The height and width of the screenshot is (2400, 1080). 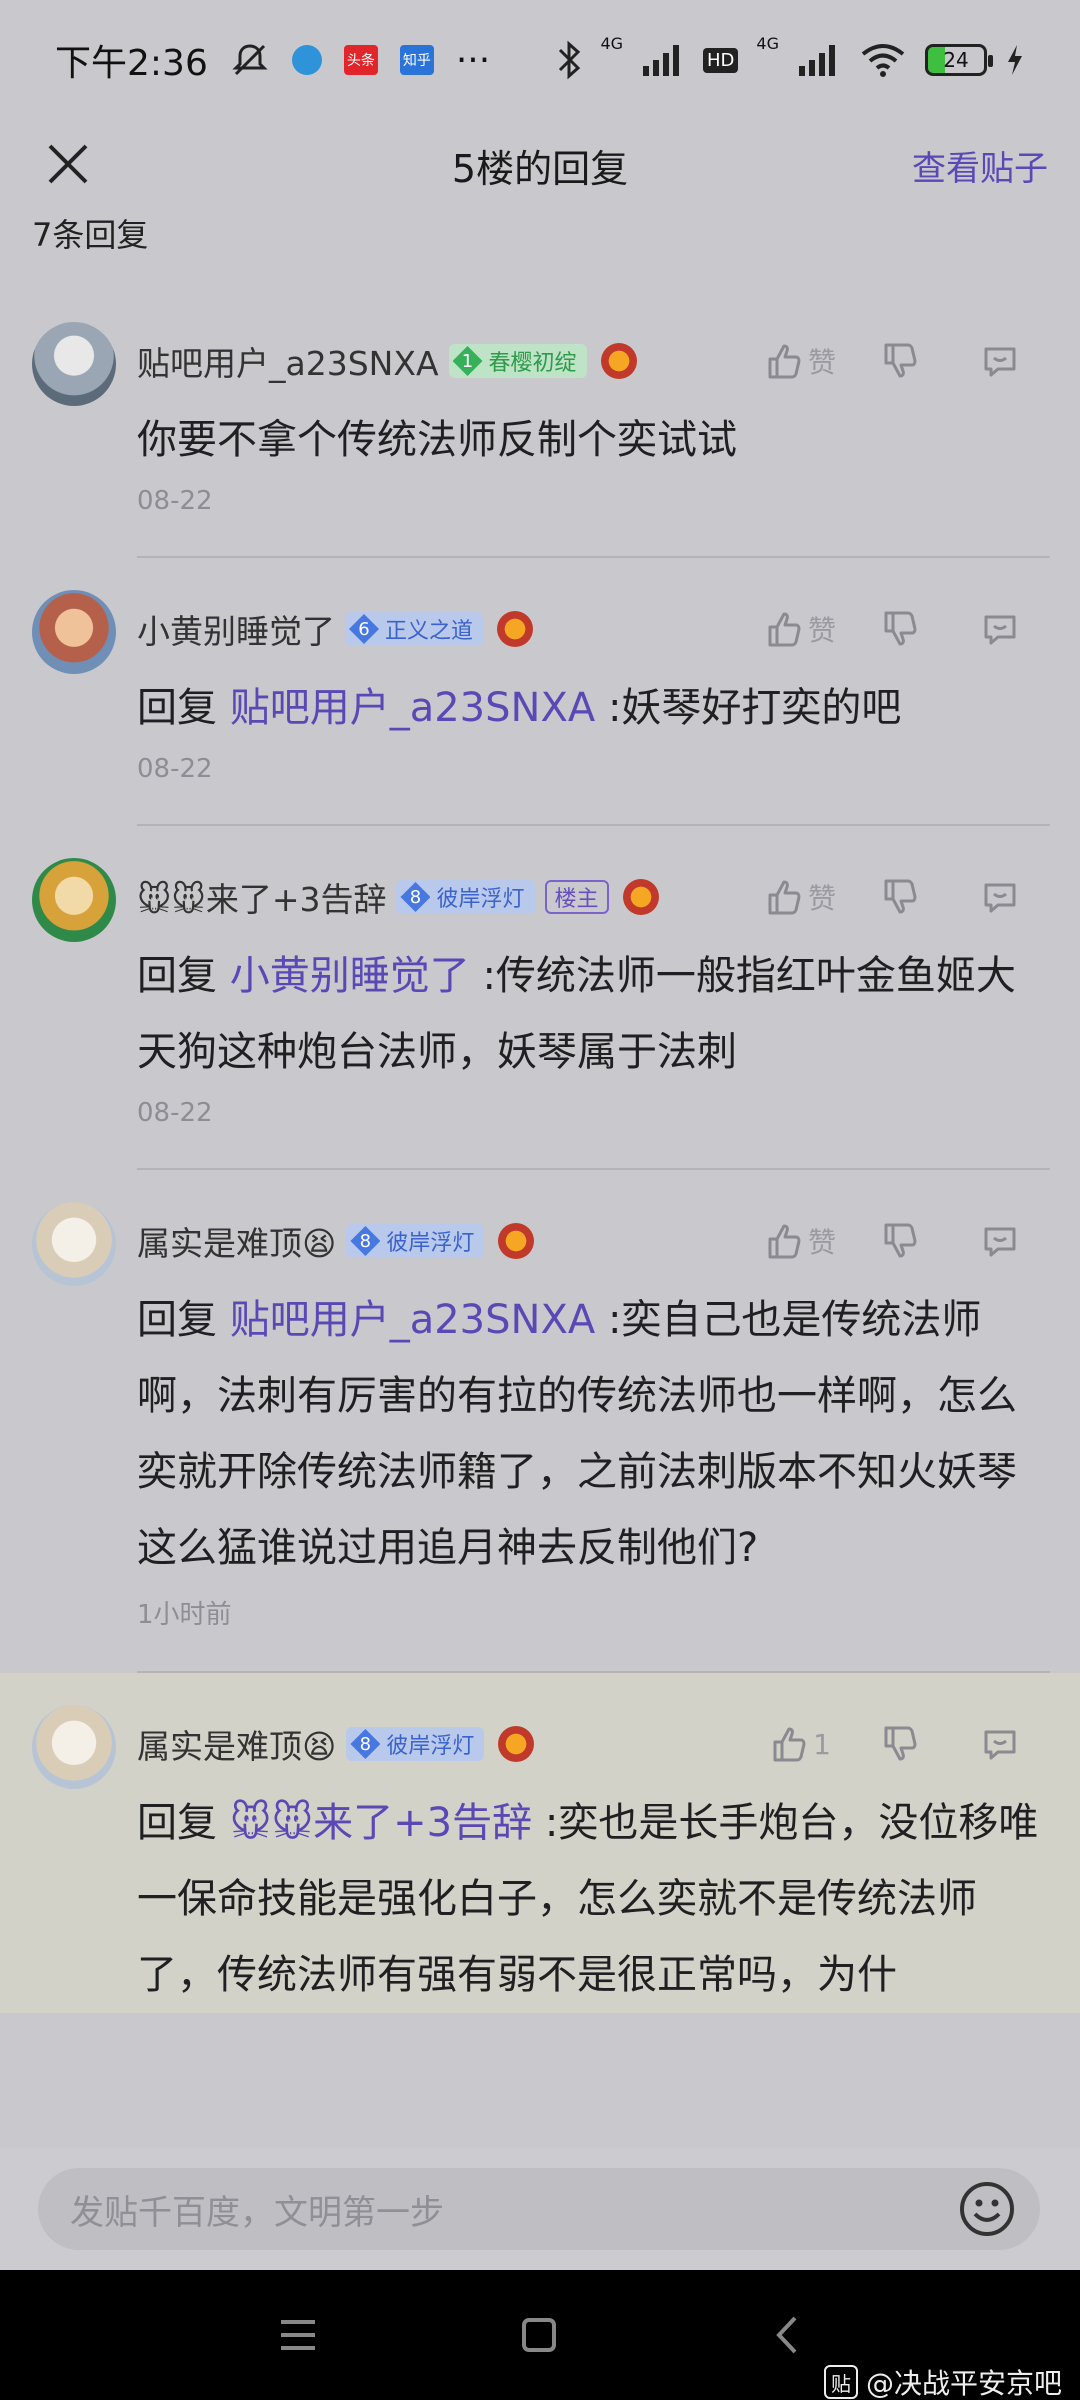 What do you see at coordinates (364, 629) in the screenshot?
I see `level-number: 6` at bounding box center [364, 629].